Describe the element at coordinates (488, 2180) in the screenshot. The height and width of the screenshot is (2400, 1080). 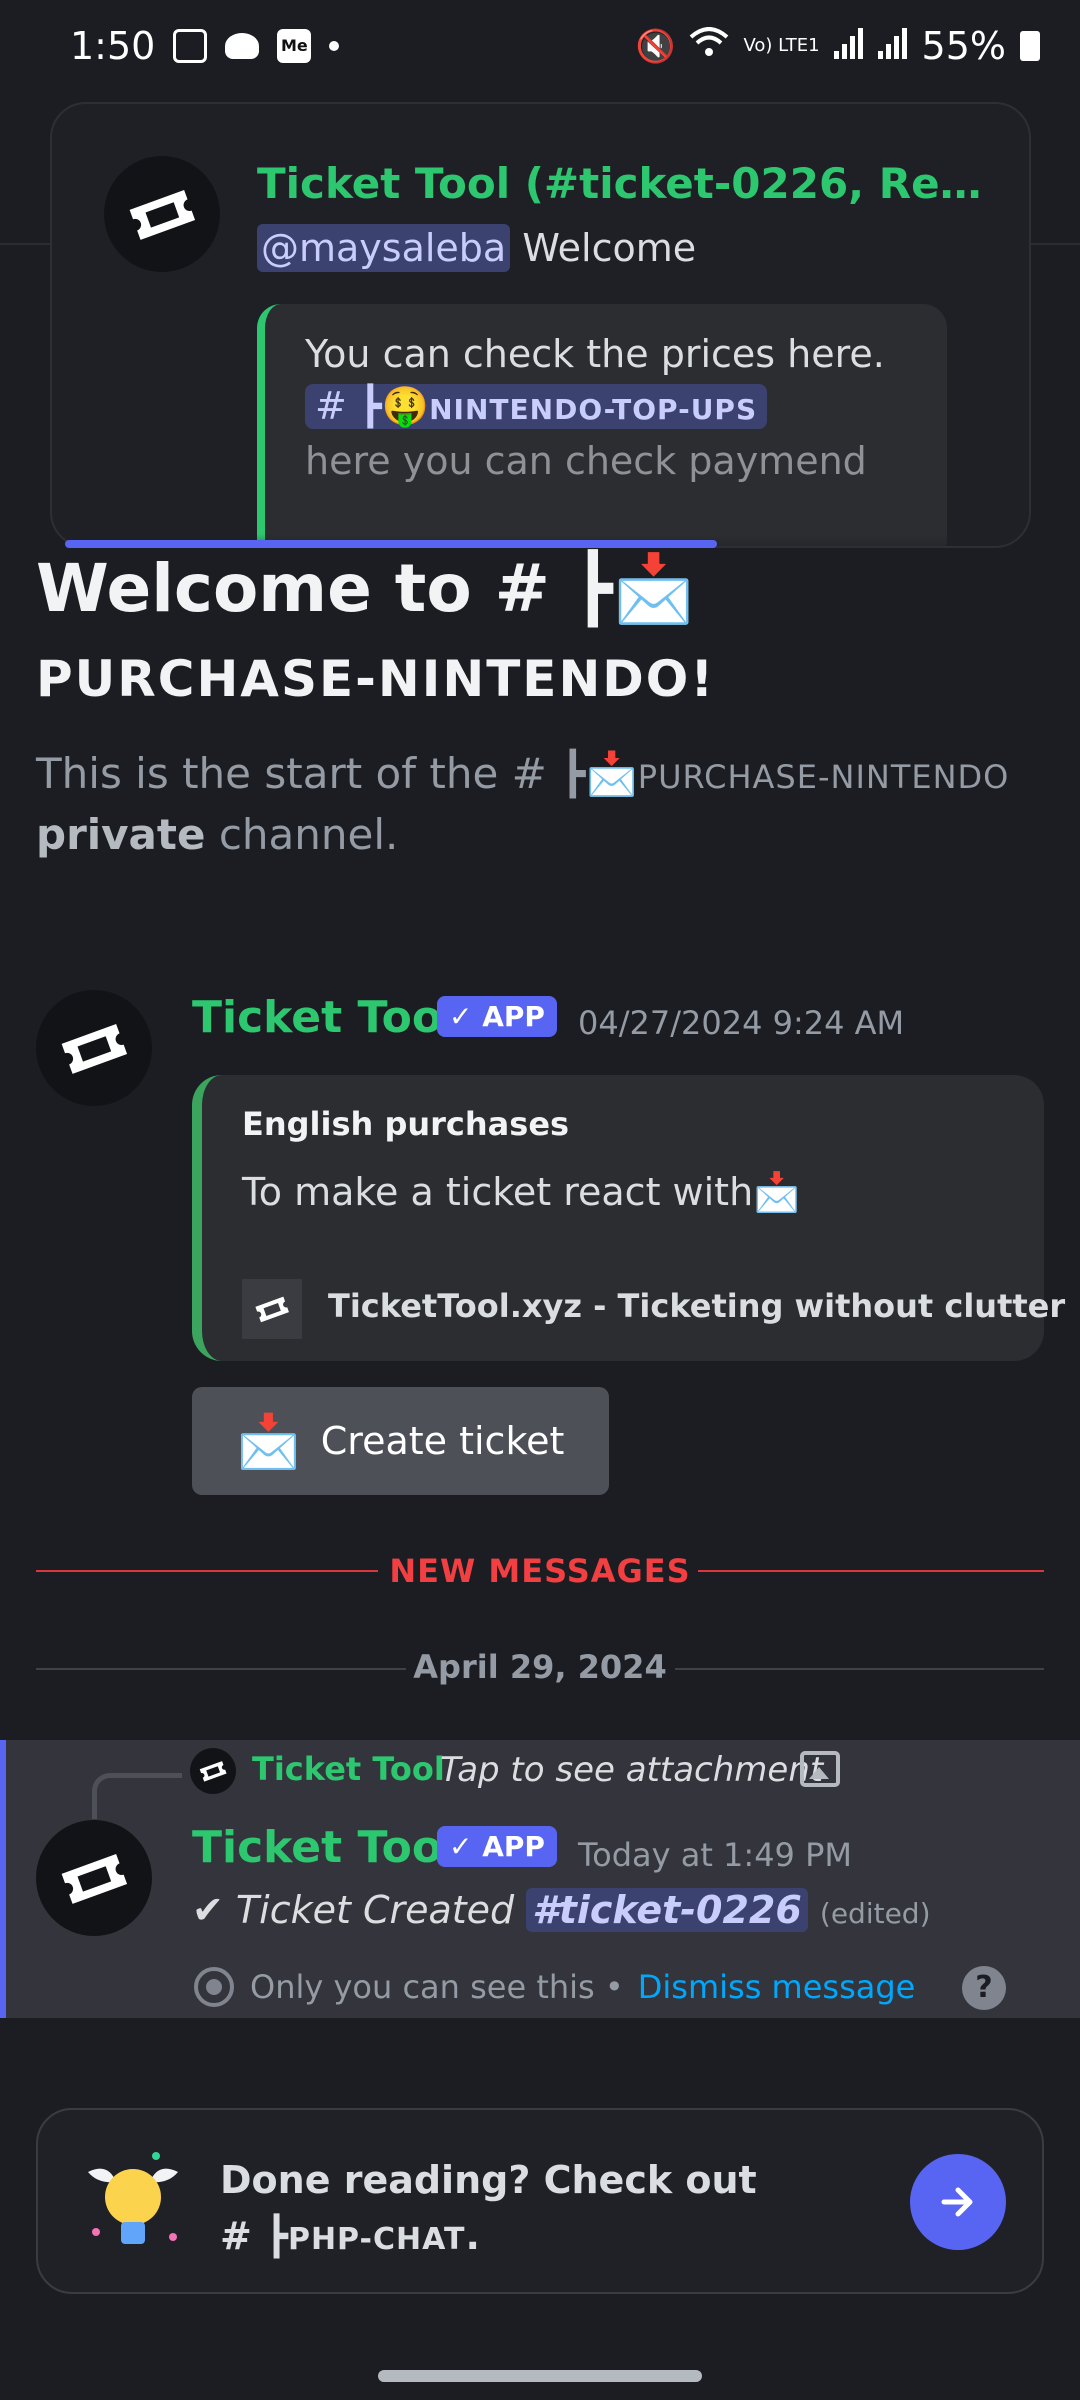
I see `prompt-line1: Done reading? Check out` at that location.